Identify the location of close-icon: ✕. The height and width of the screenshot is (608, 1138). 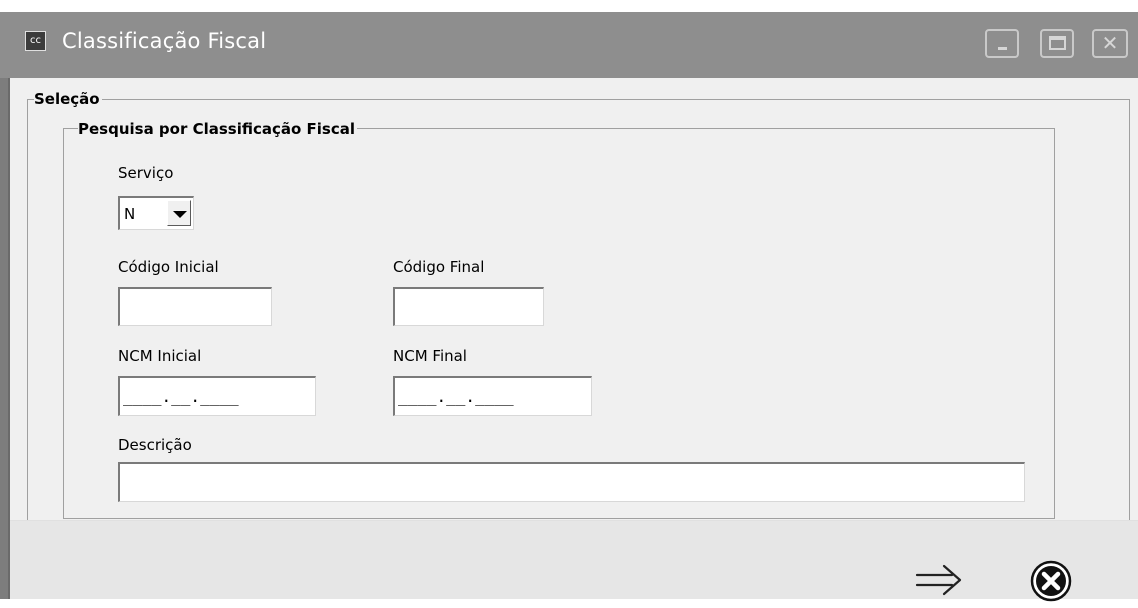
(1110, 43).